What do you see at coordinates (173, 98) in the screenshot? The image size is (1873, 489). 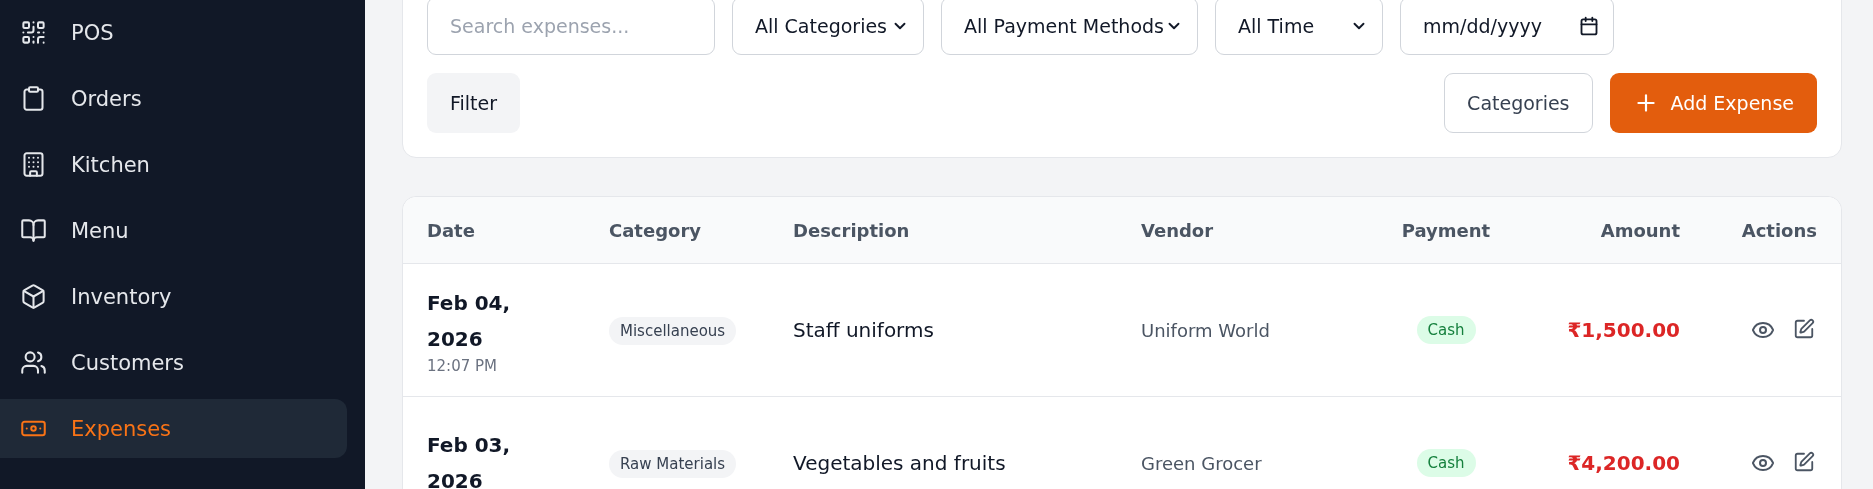 I see `sidebar-item: Orders` at bounding box center [173, 98].